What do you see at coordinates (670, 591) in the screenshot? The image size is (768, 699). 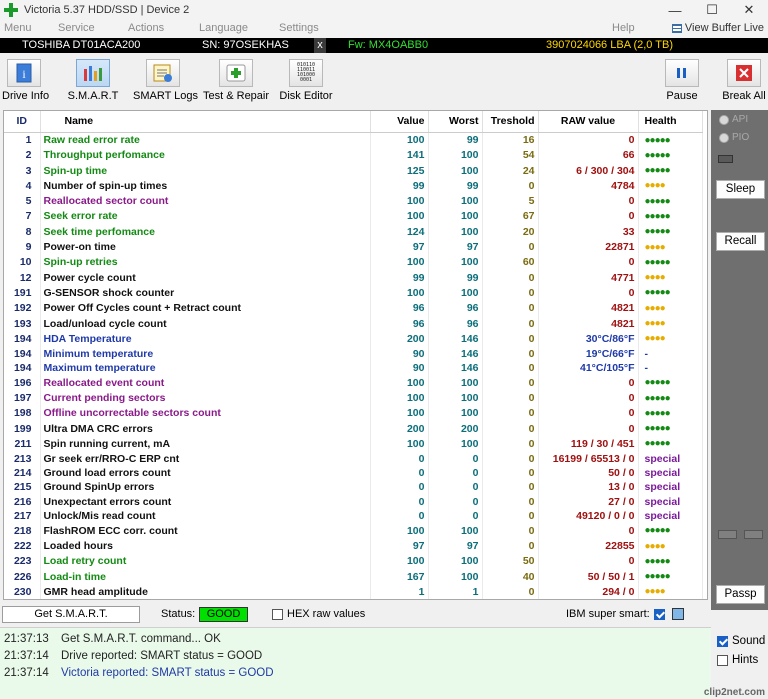 I see `smart-health-cell: ●●●●` at bounding box center [670, 591].